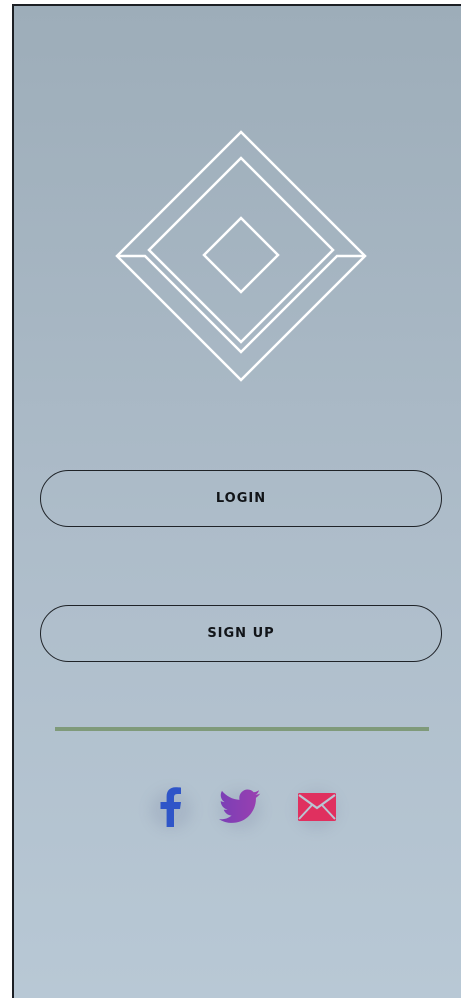 This screenshot has height=998, width=461. I want to click on login-button: LOGIN, so click(241, 498).